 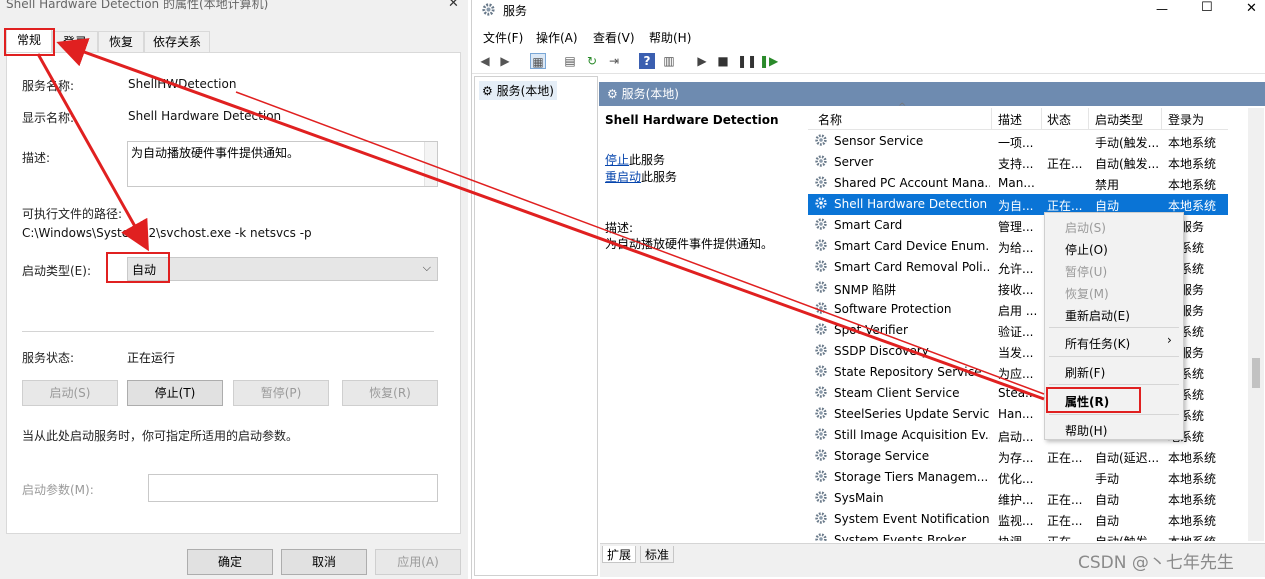 What do you see at coordinates (932, 94) in the screenshot?
I see `pane-header: ⚙ 服务(本地)` at bounding box center [932, 94].